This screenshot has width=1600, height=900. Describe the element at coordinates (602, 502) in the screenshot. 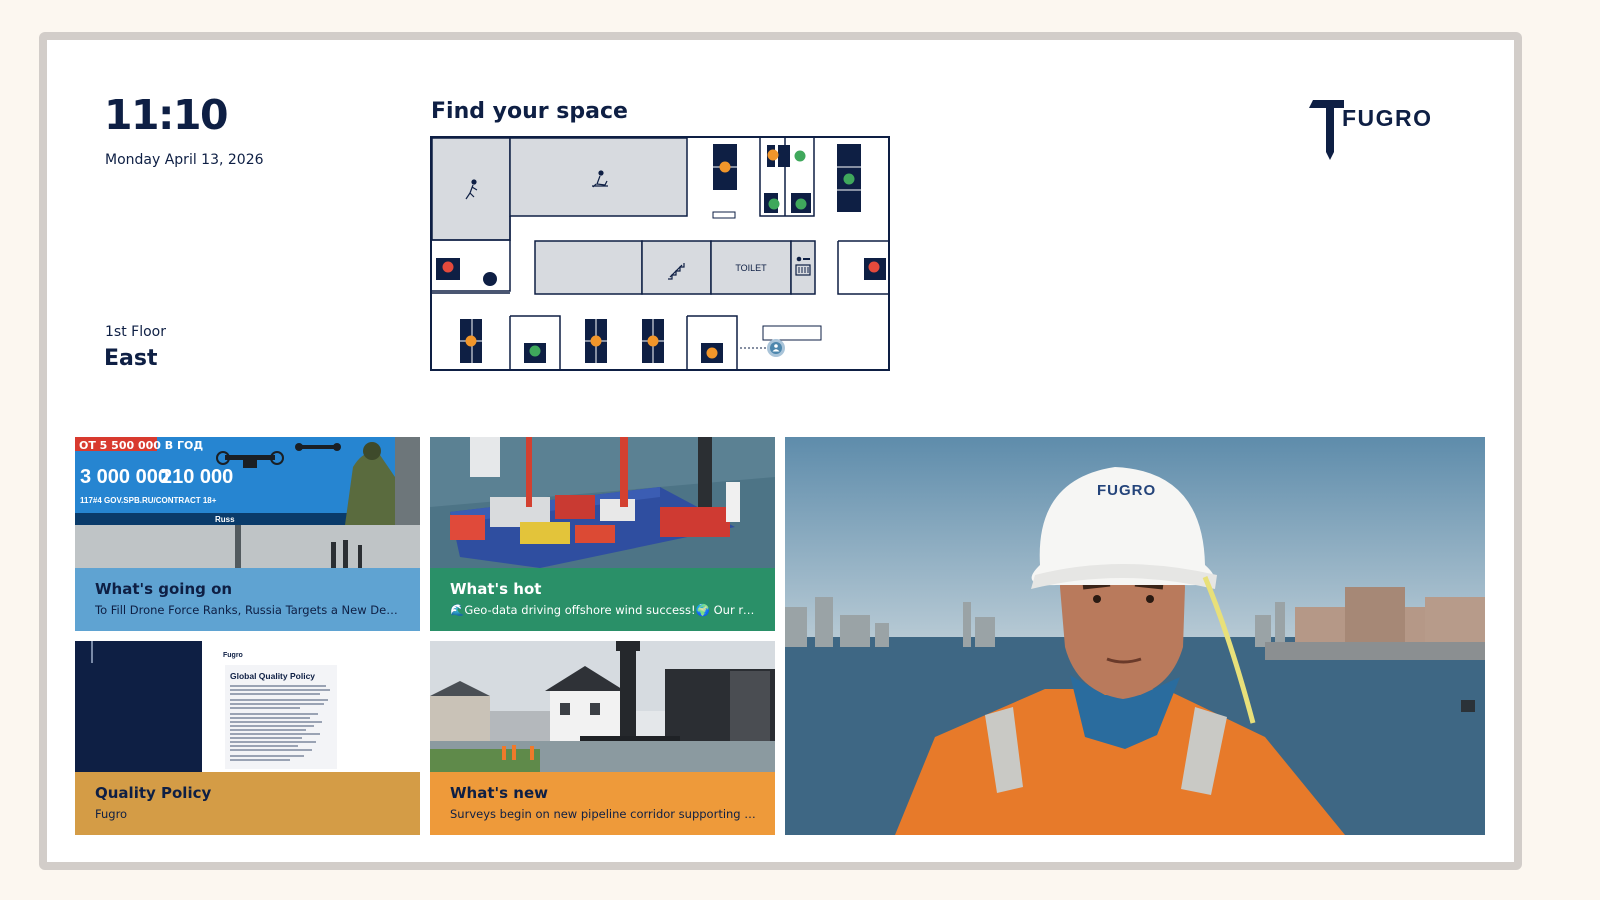

I see `news-image-jackup-rig` at that location.